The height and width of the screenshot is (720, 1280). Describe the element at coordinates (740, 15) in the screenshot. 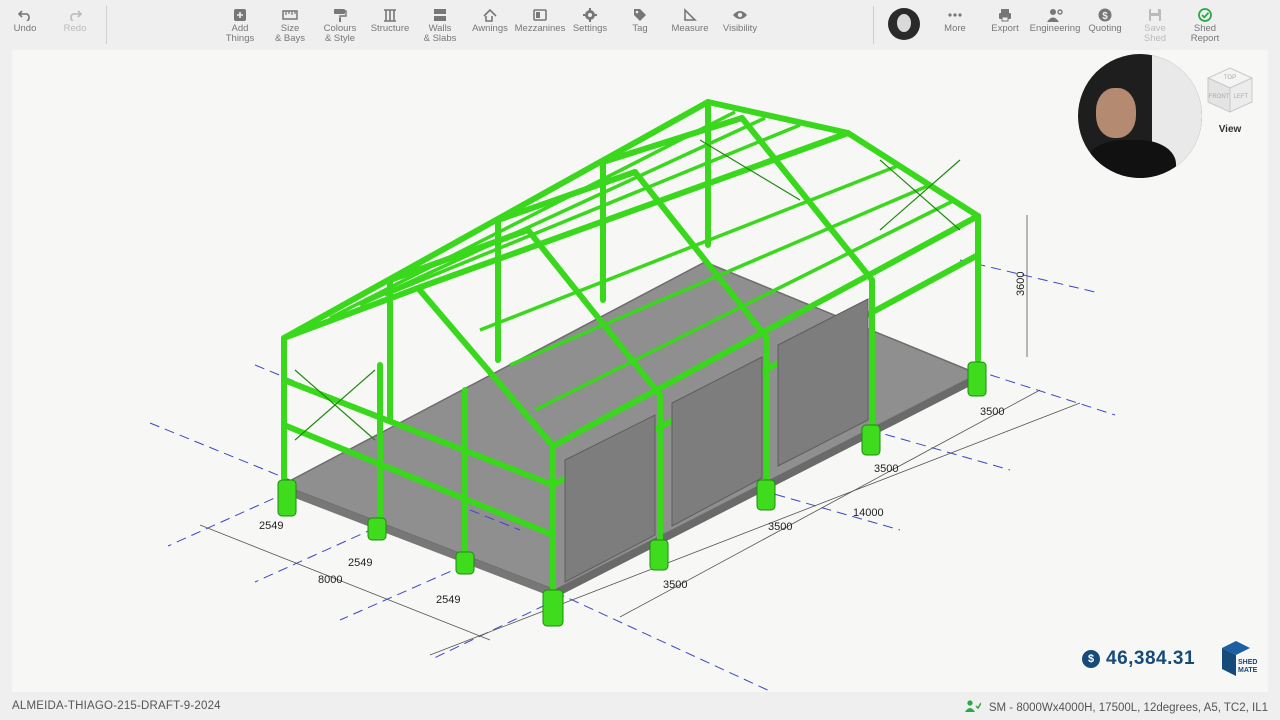

I see `eye-icon` at that location.